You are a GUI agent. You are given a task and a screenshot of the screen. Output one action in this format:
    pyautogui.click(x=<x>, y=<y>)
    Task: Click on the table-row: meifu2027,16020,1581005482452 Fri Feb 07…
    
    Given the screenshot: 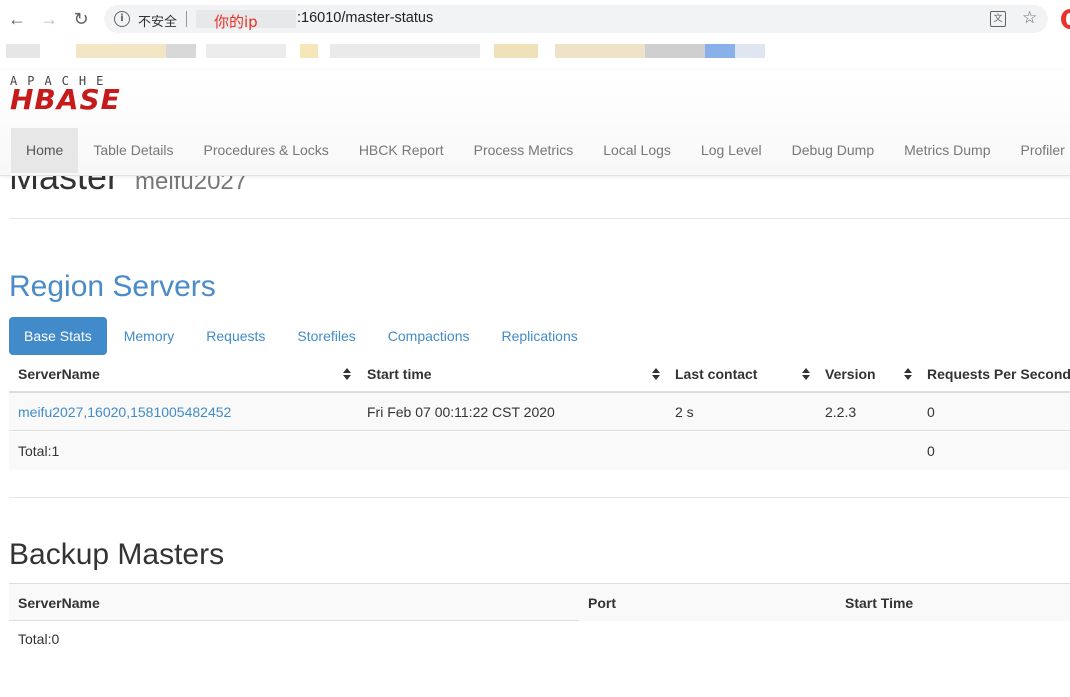 What is the action you would take?
    pyautogui.click(x=539, y=412)
    